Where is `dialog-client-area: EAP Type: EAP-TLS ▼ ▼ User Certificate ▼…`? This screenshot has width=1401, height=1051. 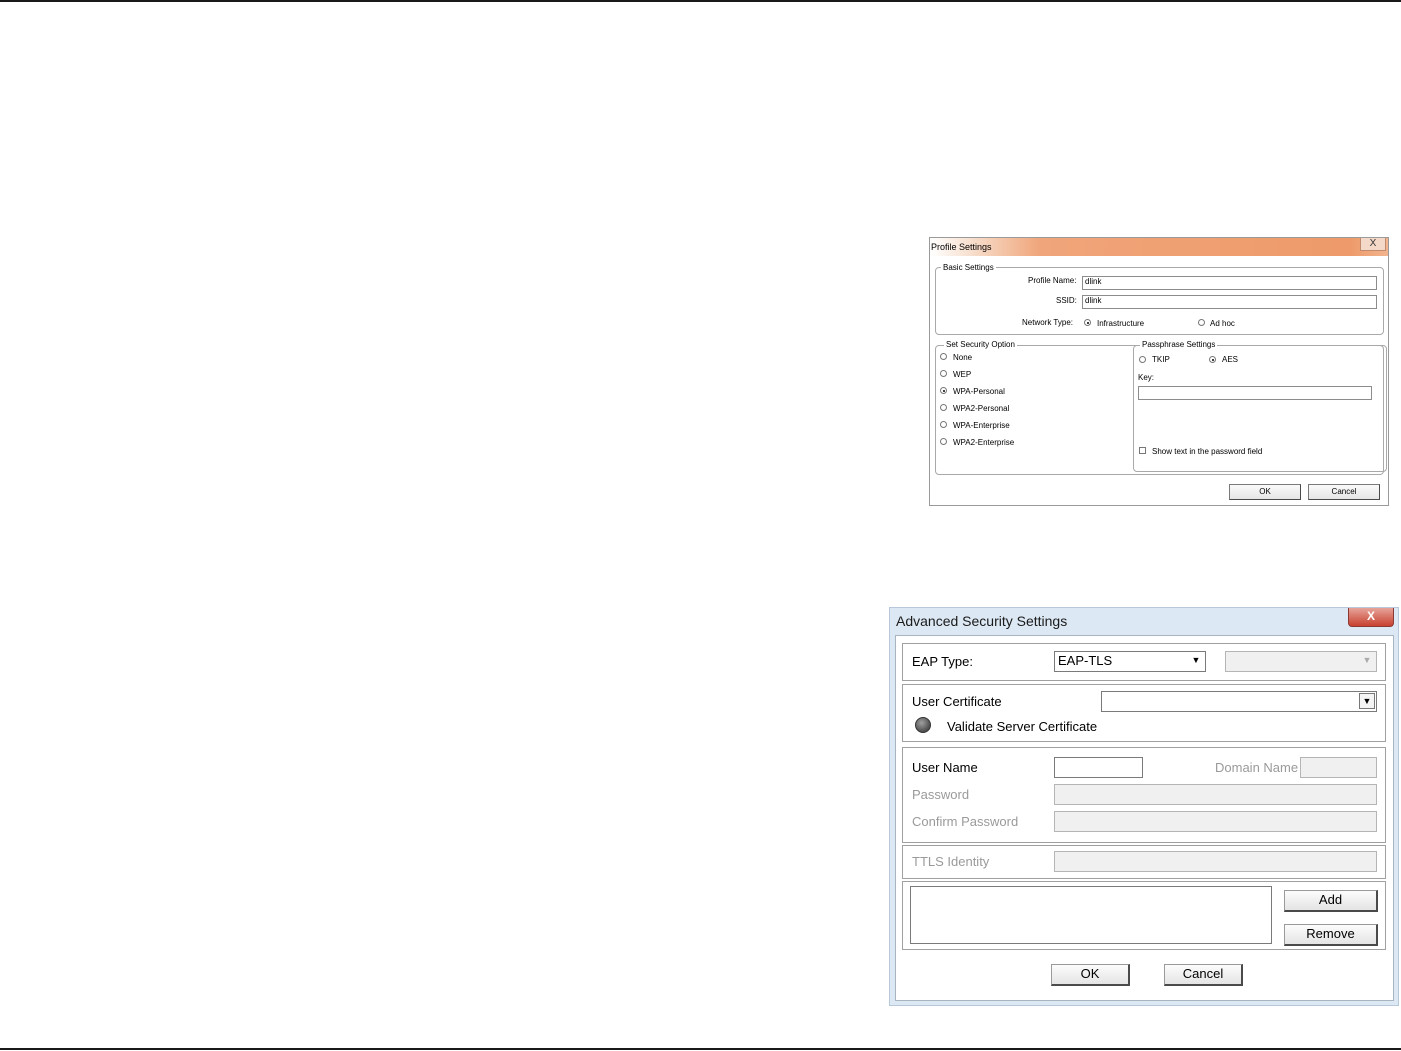 dialog-client-area: EAP Type: EAP-TLS ▼ ▼ User Certificate ▼… is located at coordinates (1144, 818).